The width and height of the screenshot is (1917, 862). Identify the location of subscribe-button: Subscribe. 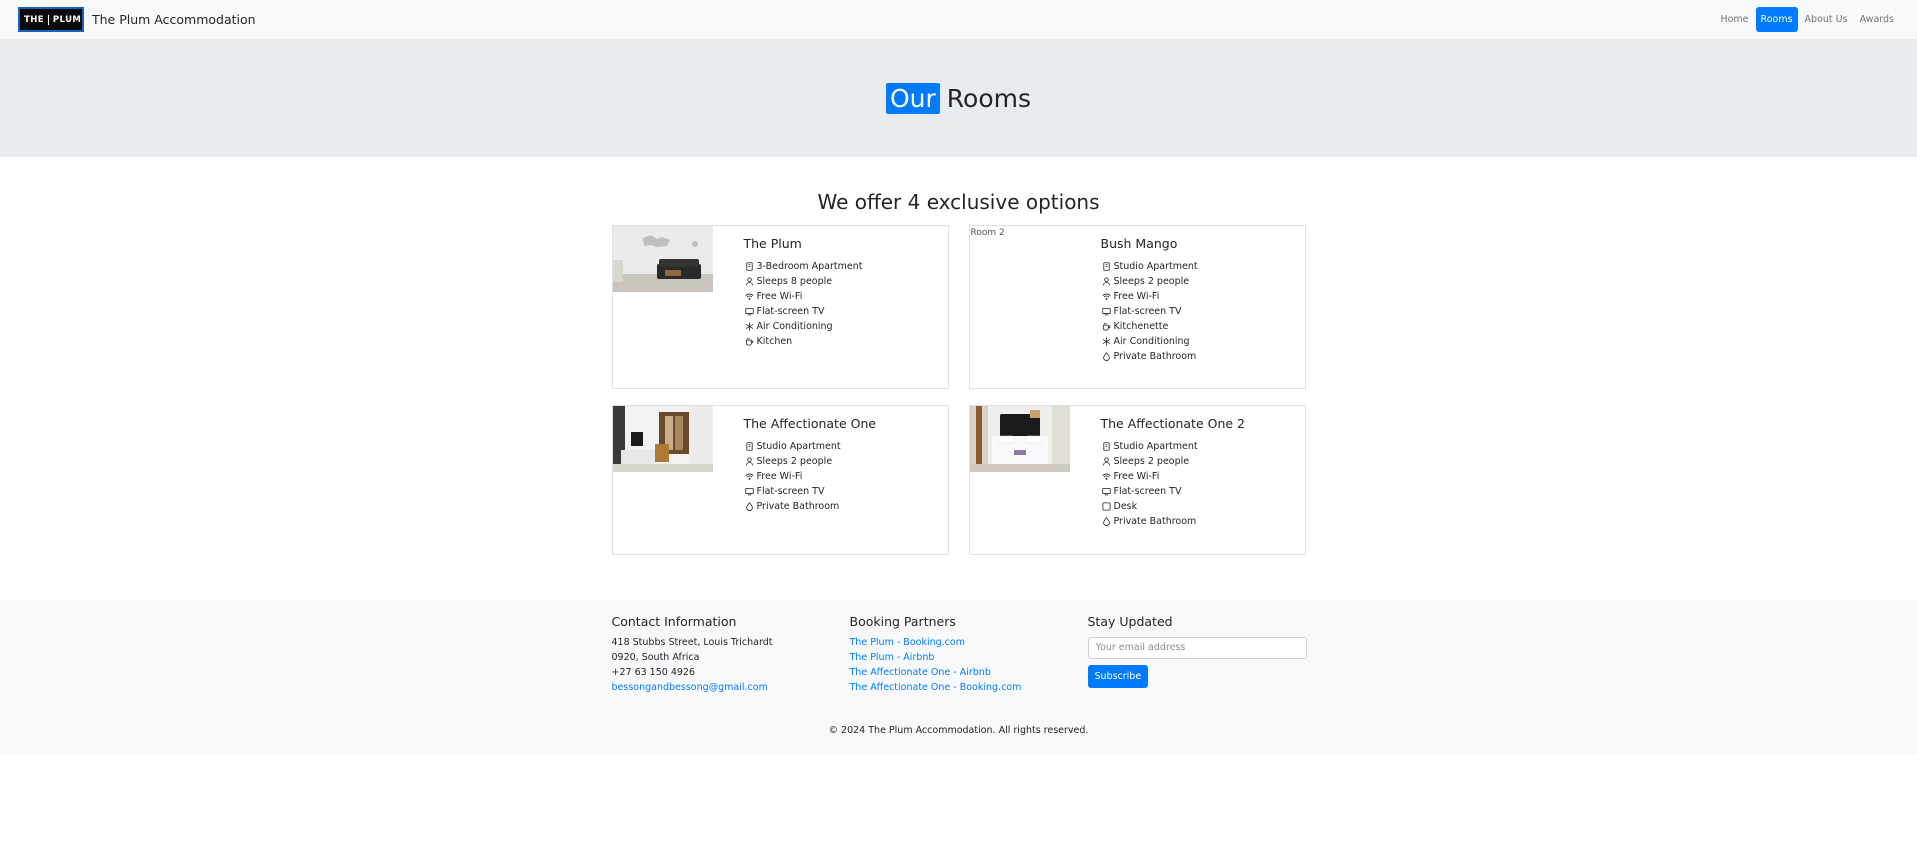
(1118, 676).